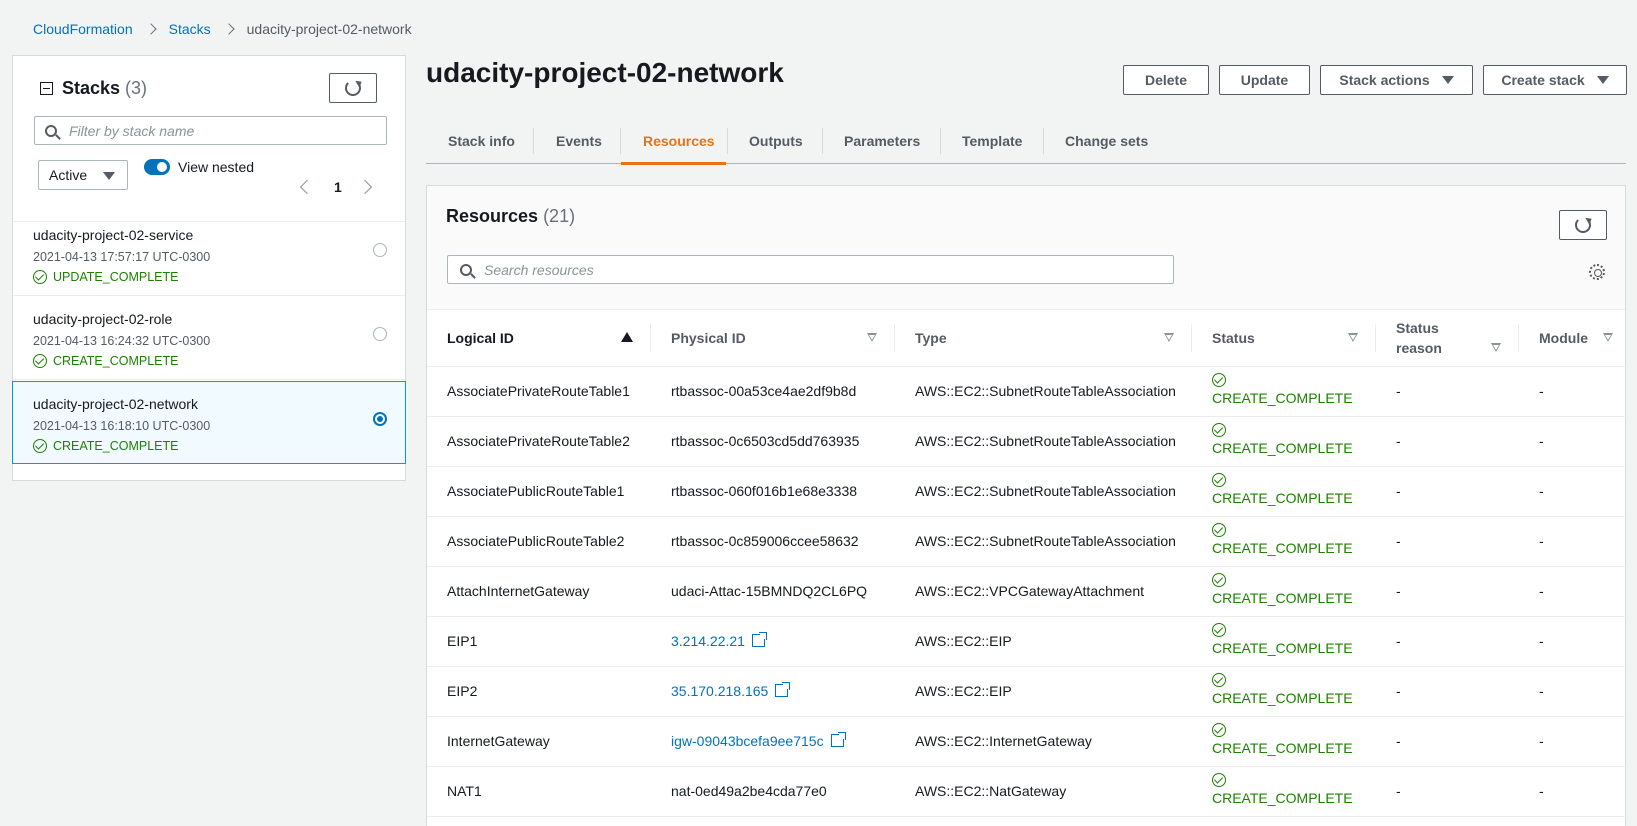 This screenshot has width=1637, height=826. Describe the element at coordinates (882, 140) in the screenshot. I see `tab-parameters: Parameters` at that location.